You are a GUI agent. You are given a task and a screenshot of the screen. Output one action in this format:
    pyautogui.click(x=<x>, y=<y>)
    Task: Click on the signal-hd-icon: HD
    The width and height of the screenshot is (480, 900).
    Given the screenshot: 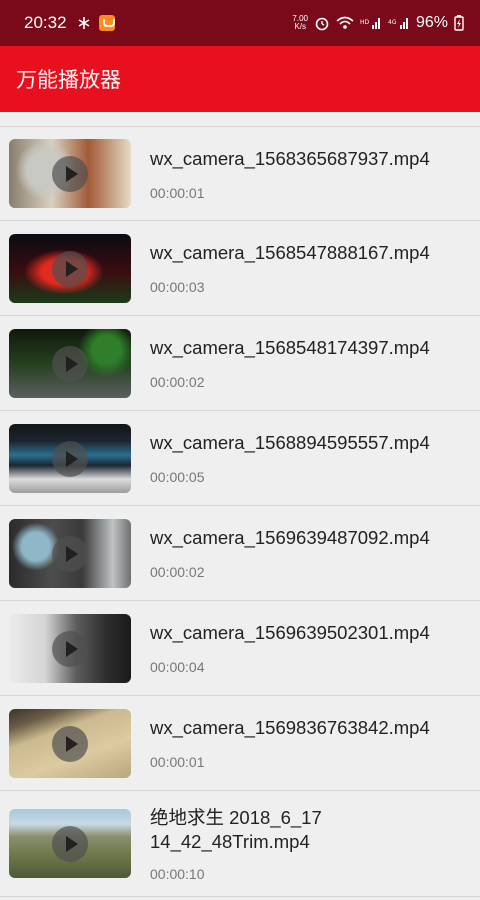 What is the action you would take?
    pyautogui.click(x=370, y=23)
    